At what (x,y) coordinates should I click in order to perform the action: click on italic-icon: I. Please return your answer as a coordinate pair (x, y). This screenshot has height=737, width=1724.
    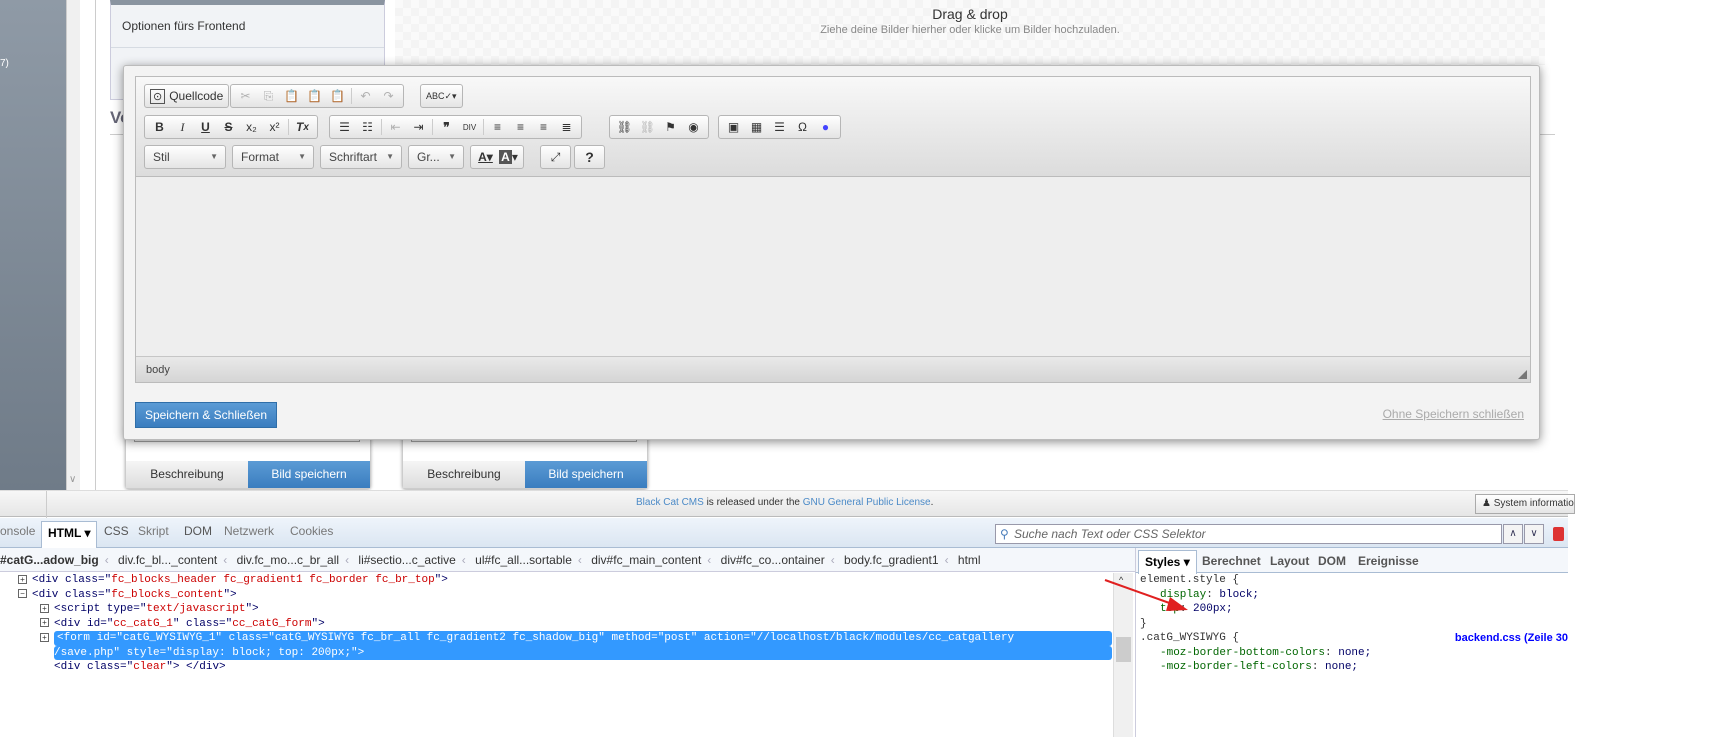
    Looking at the image, I should click on (182, 127).